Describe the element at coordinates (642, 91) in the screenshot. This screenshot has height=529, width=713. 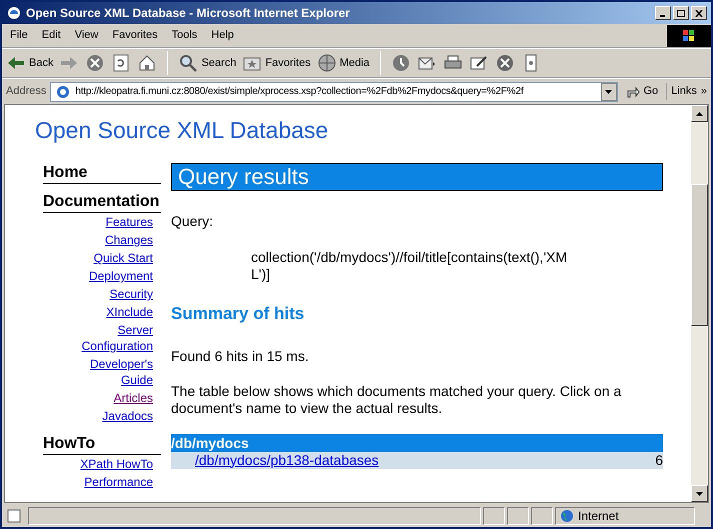
I see `go-button: Go` at that location.